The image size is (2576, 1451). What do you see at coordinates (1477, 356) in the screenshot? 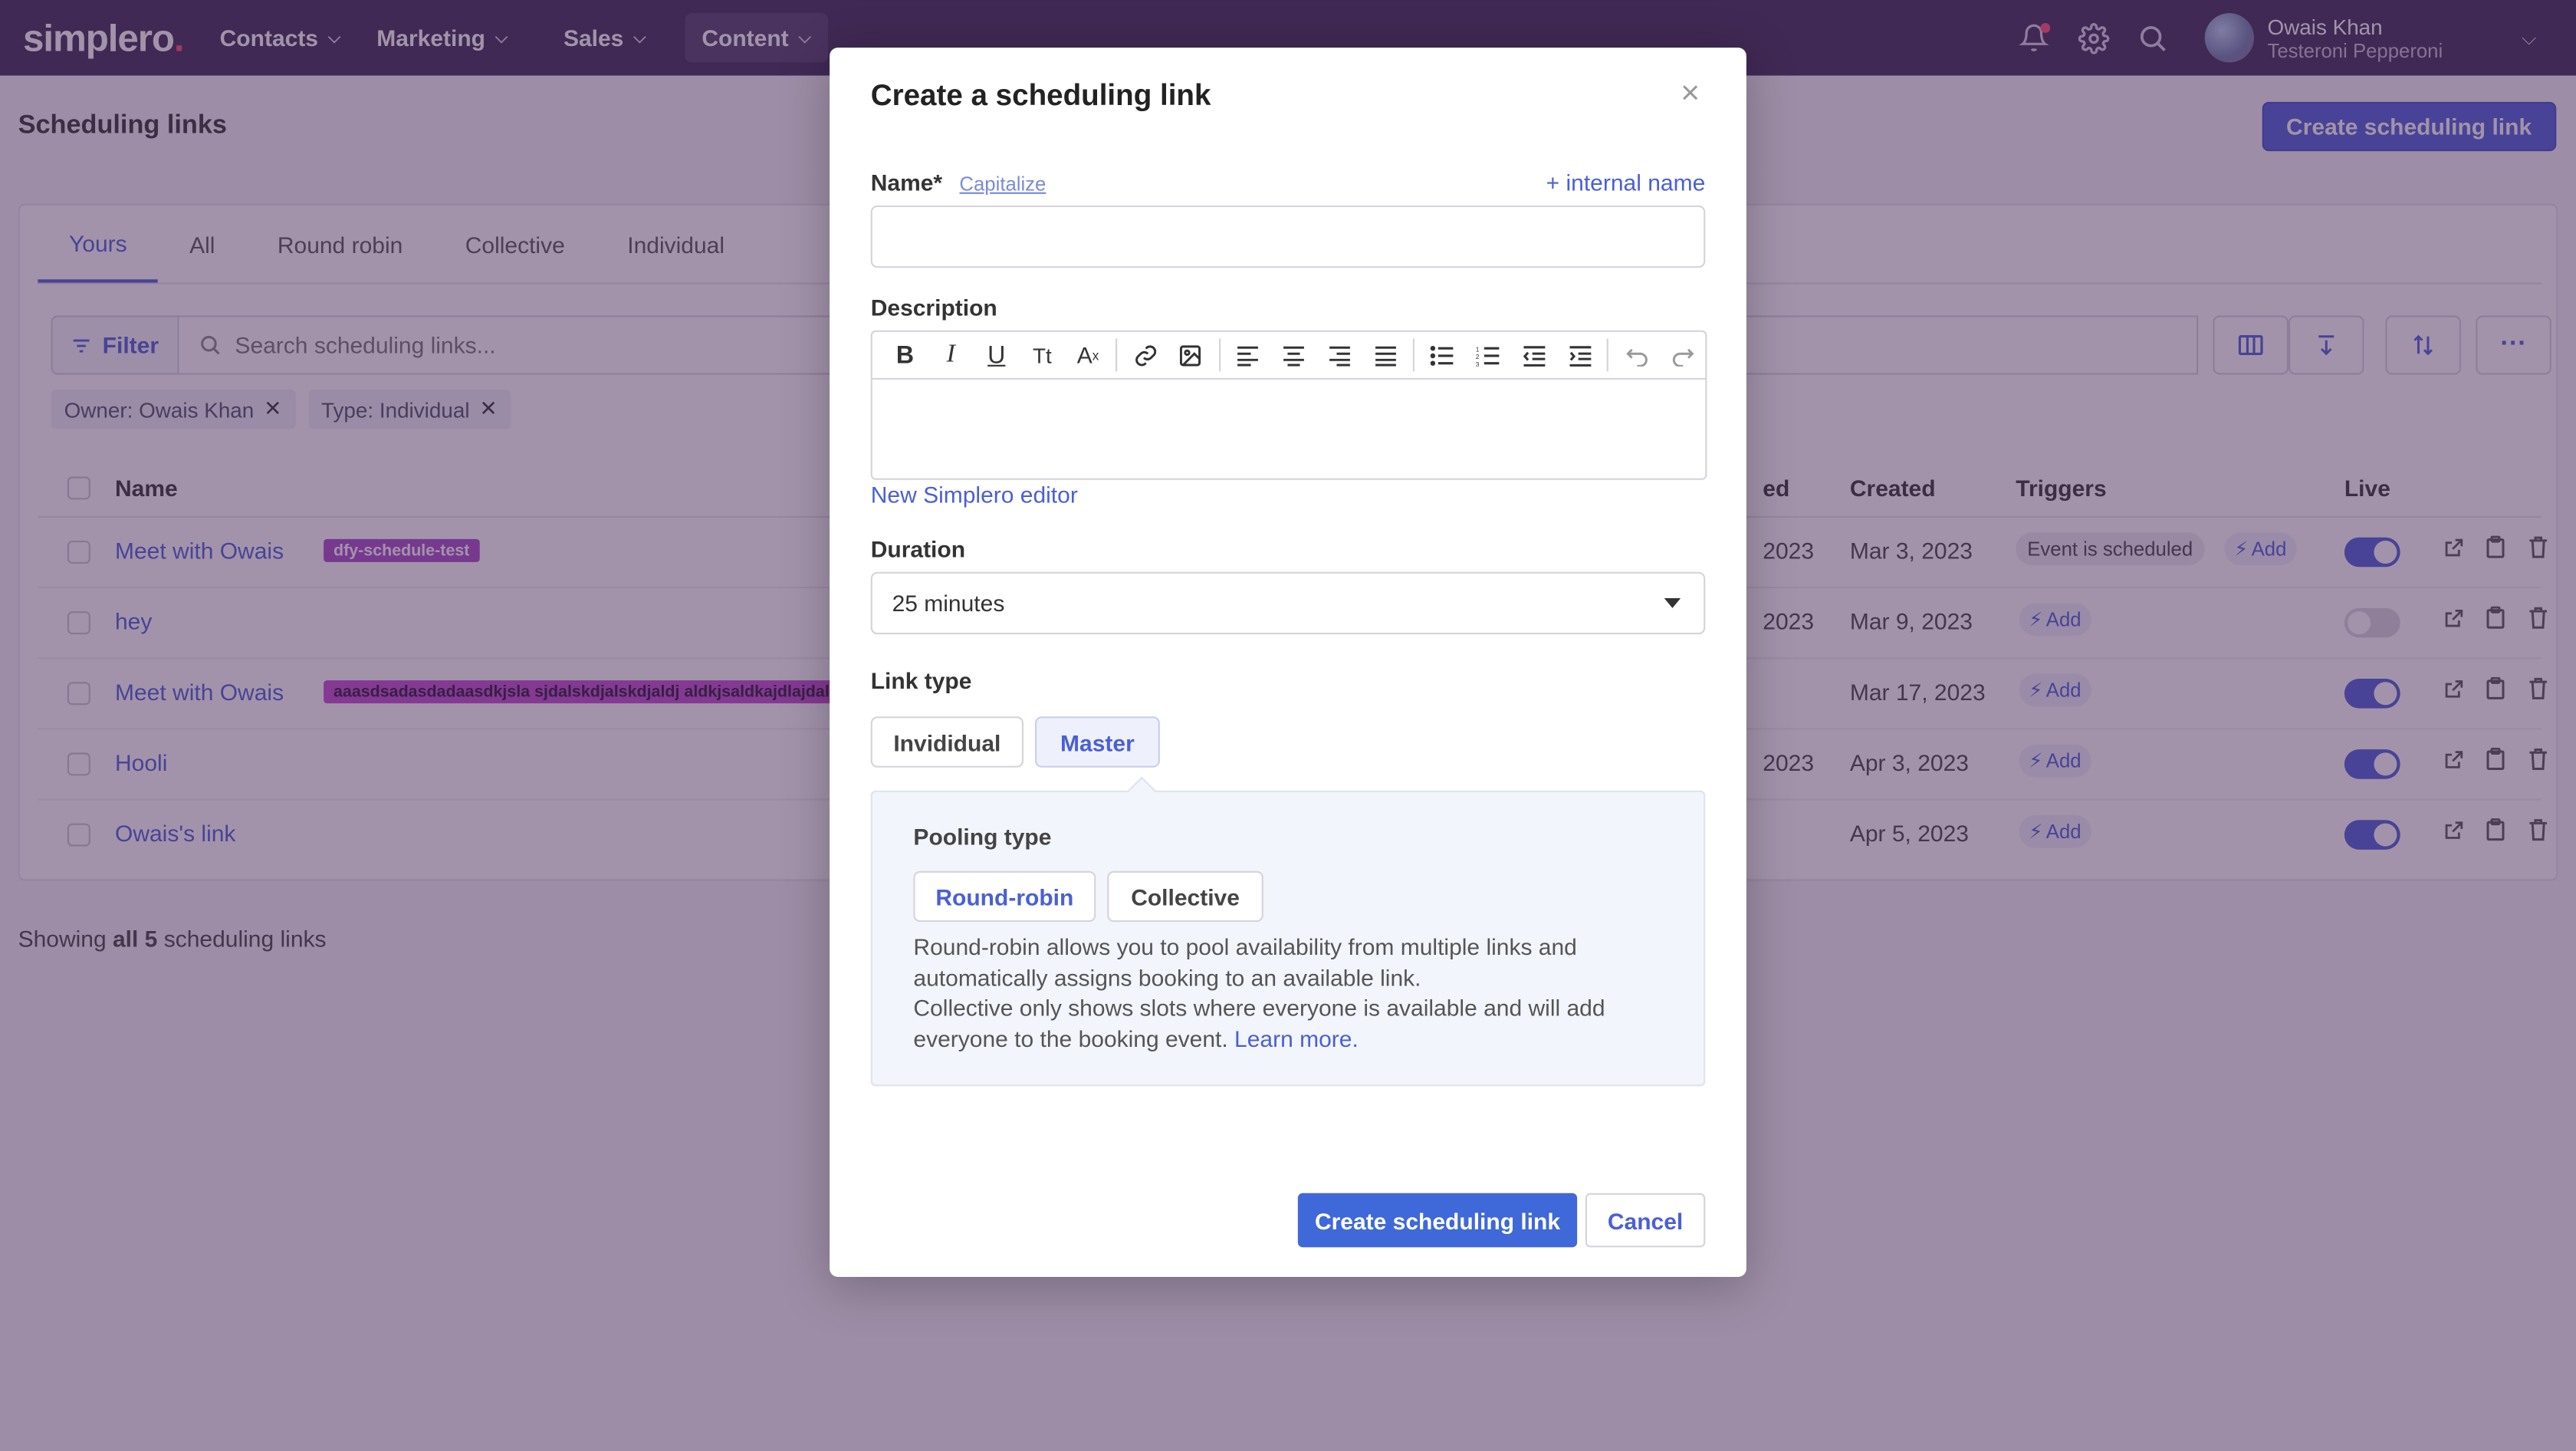
I see `svg-text: 2` at bounding box center [1477, 356].